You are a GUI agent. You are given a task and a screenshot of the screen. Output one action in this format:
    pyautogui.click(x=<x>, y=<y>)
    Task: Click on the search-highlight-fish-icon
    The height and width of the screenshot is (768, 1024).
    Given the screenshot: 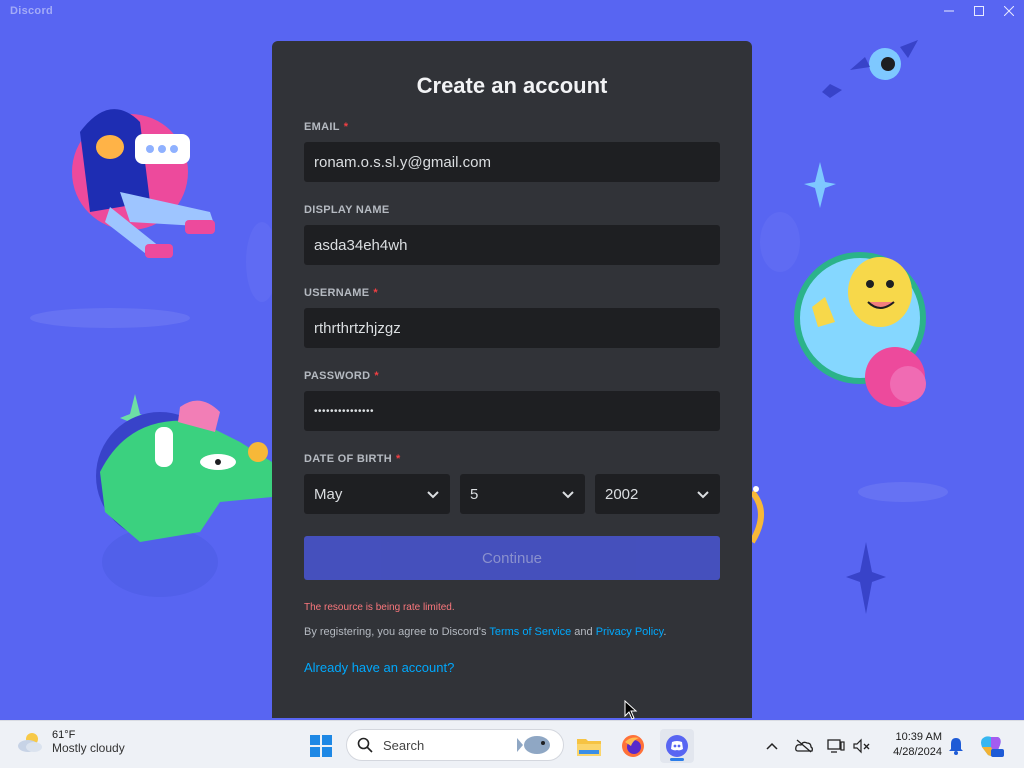 What is the action you would take?
    pyautogui.click(x=533, y=745)
    